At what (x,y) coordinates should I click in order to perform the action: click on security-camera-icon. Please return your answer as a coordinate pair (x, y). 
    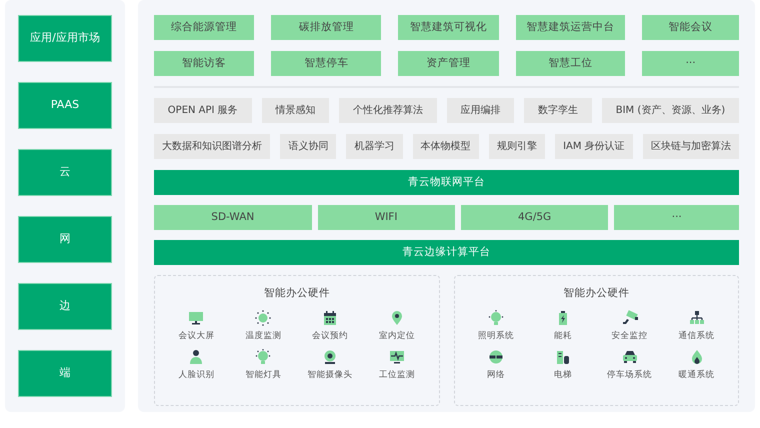
    Looking at the image, I should click on (630, 318).